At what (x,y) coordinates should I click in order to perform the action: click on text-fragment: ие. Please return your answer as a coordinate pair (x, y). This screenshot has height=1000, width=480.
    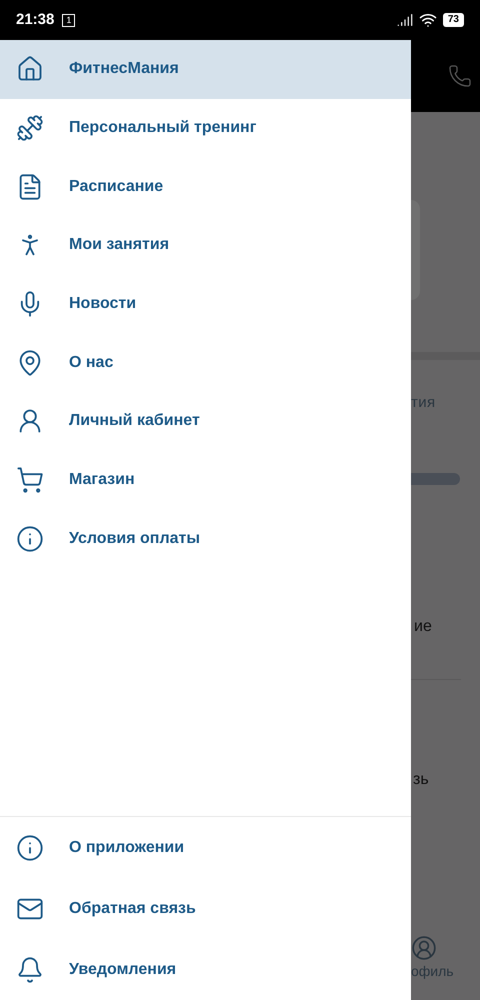
    Looking at the image, I should click on (423, 626).